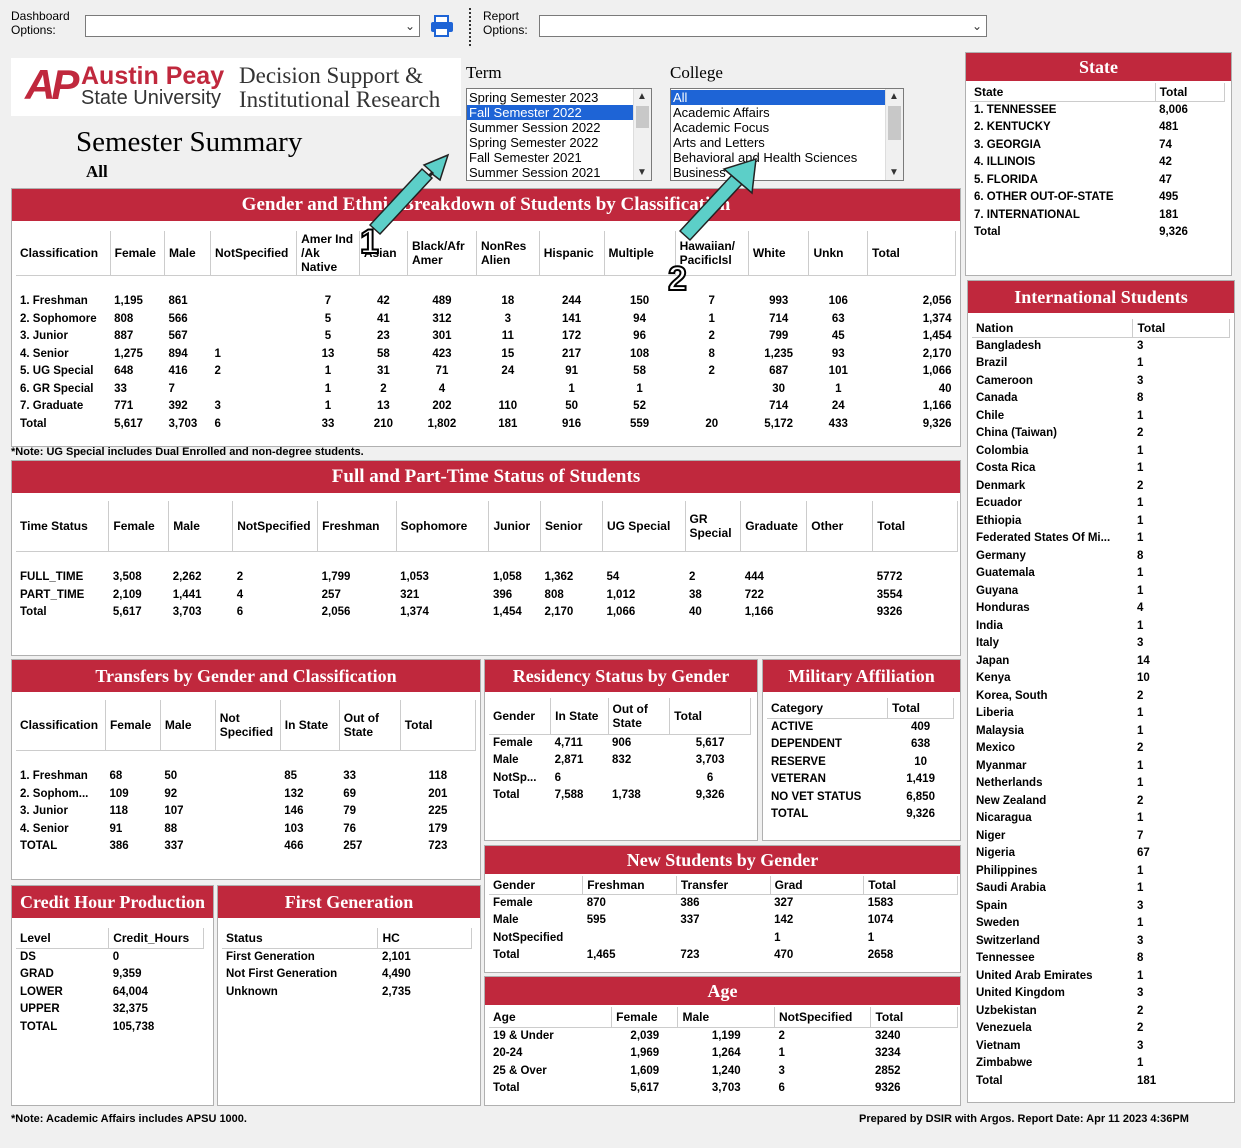  Describe the element at coordinates (723, 885) in the screenshot. I see `column-header: Transfer` at that location.